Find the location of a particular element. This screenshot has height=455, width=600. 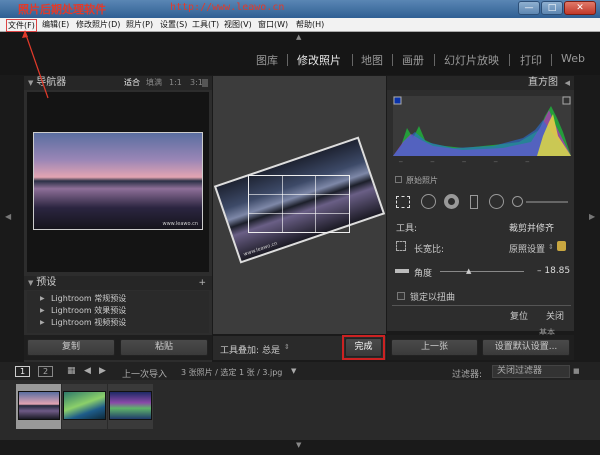

module-develop: 修改照片 is located at coordinates (319, 60).